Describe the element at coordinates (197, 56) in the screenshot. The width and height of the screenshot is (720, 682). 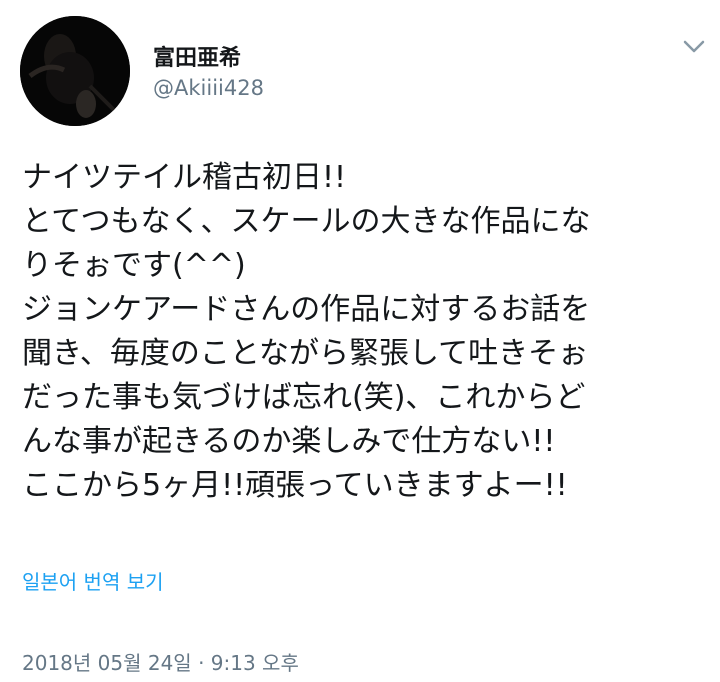
I see `author-display-name: 富田亜希` at that location.